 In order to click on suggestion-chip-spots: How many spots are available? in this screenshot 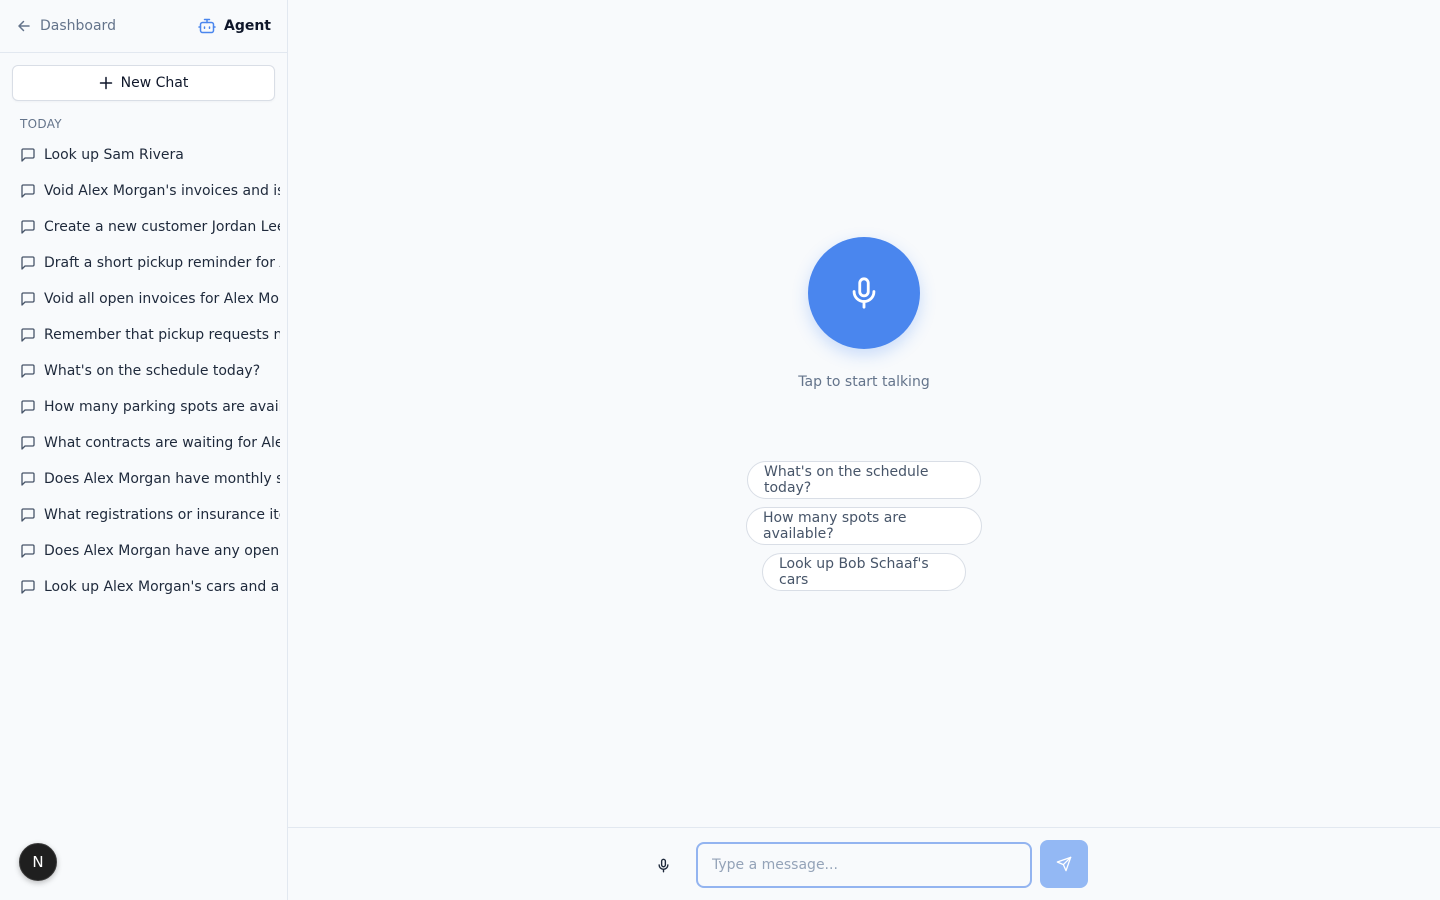, I will do `click(864, 526)`.